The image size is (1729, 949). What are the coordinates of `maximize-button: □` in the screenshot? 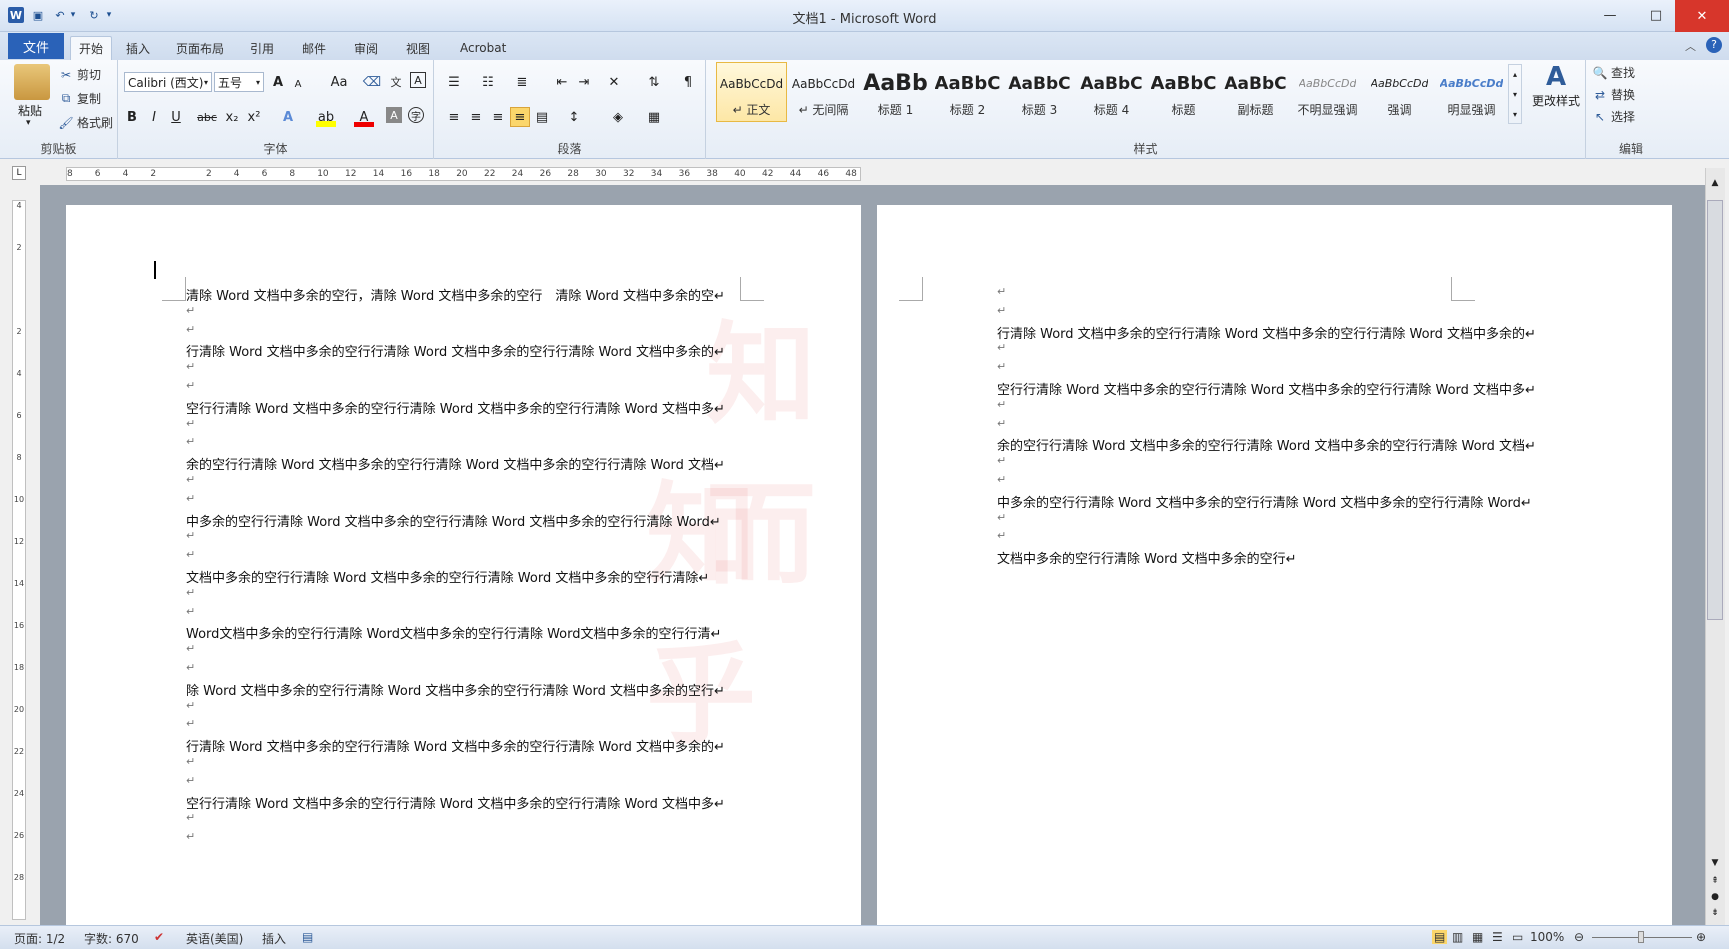 It's located at (1656, 15).